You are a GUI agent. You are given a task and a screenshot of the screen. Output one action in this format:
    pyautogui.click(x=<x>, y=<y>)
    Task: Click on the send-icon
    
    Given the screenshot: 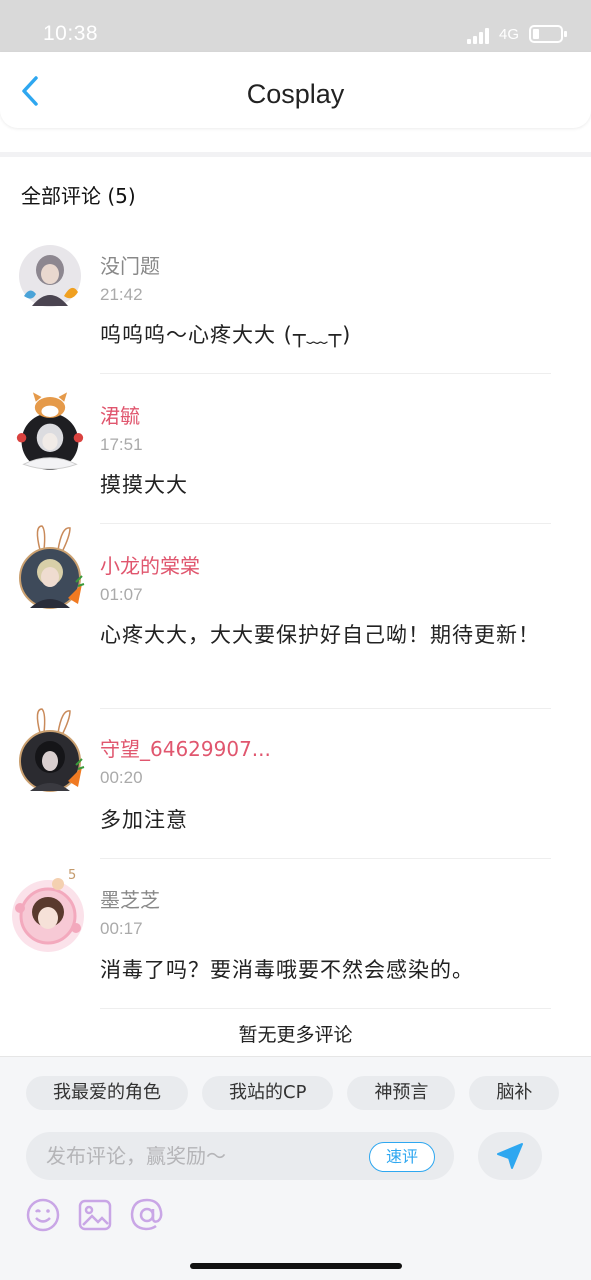 What is the action you would take?
    pyautogui.click(x=510, y=1156)
    